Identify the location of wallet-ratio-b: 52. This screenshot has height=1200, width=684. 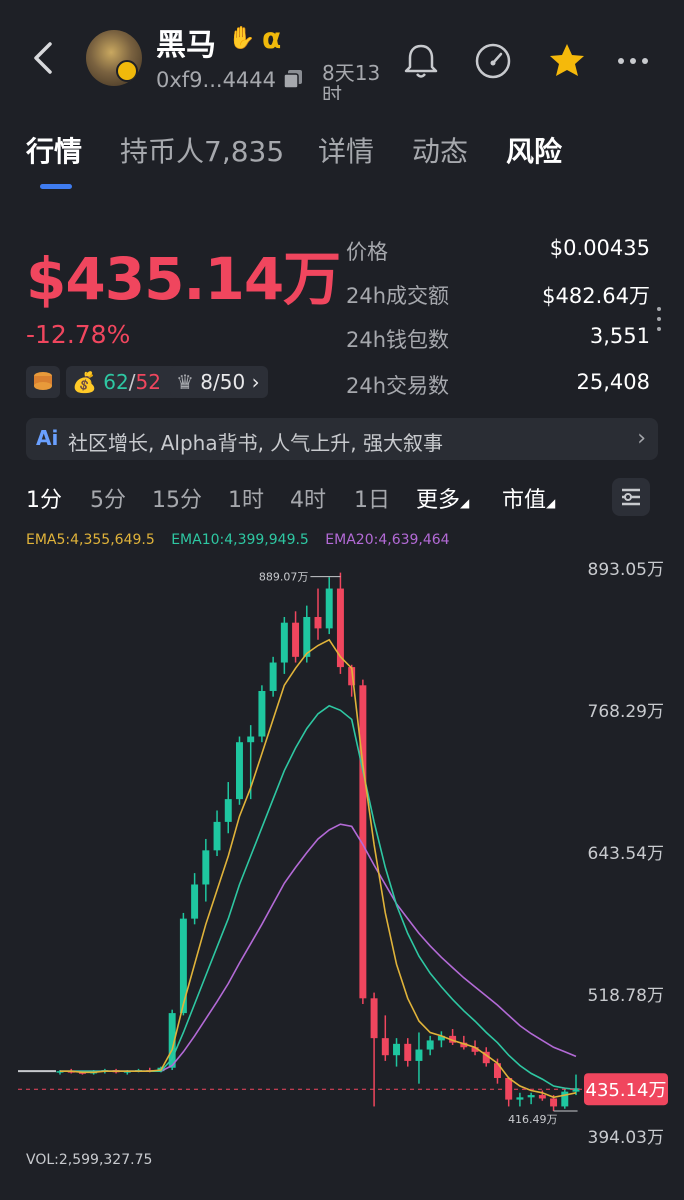
(148, 382).